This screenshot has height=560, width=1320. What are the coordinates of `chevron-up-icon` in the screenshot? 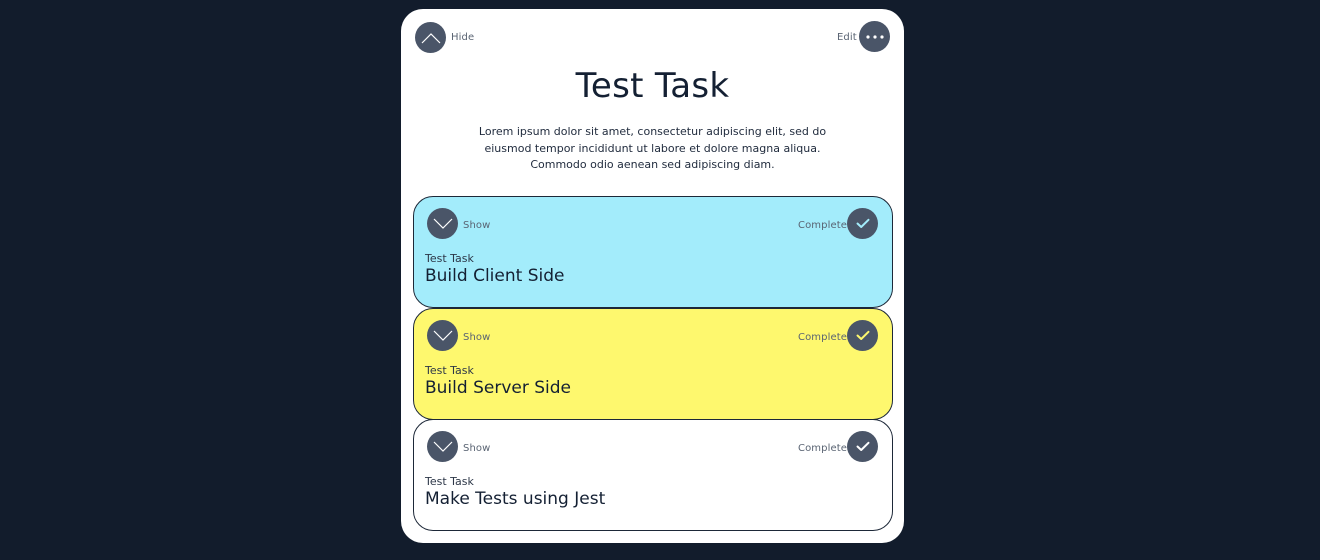 It's located at (430, 37).